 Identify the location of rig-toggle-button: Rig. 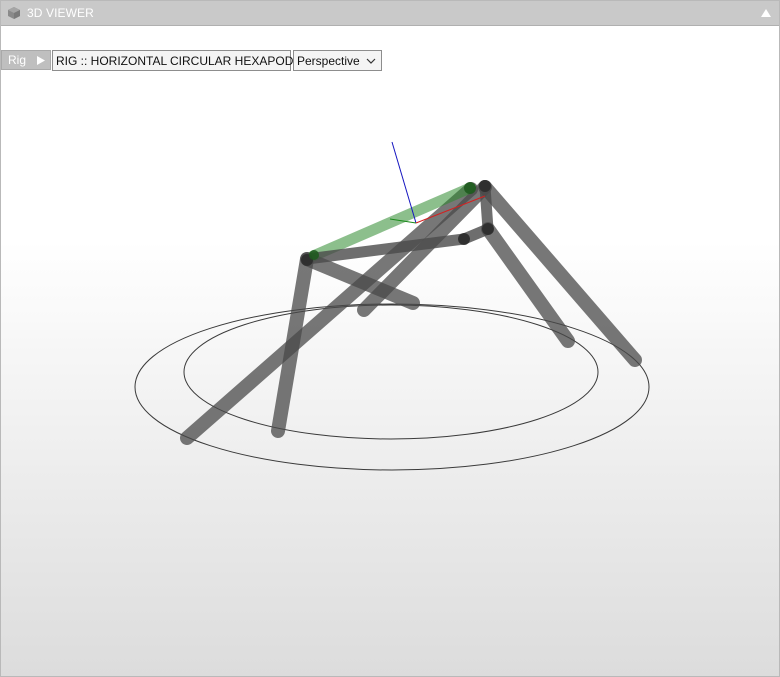
(26, 60).